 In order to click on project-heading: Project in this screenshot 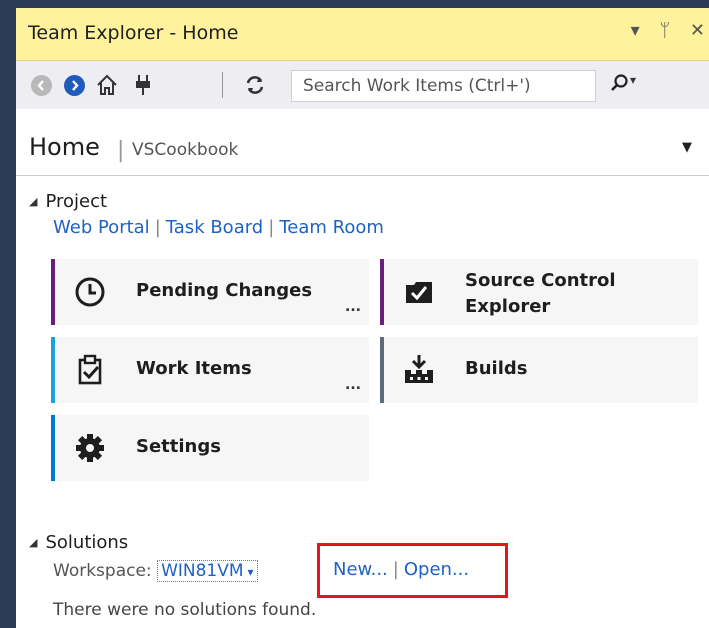, I will do `click(76, 201)`.